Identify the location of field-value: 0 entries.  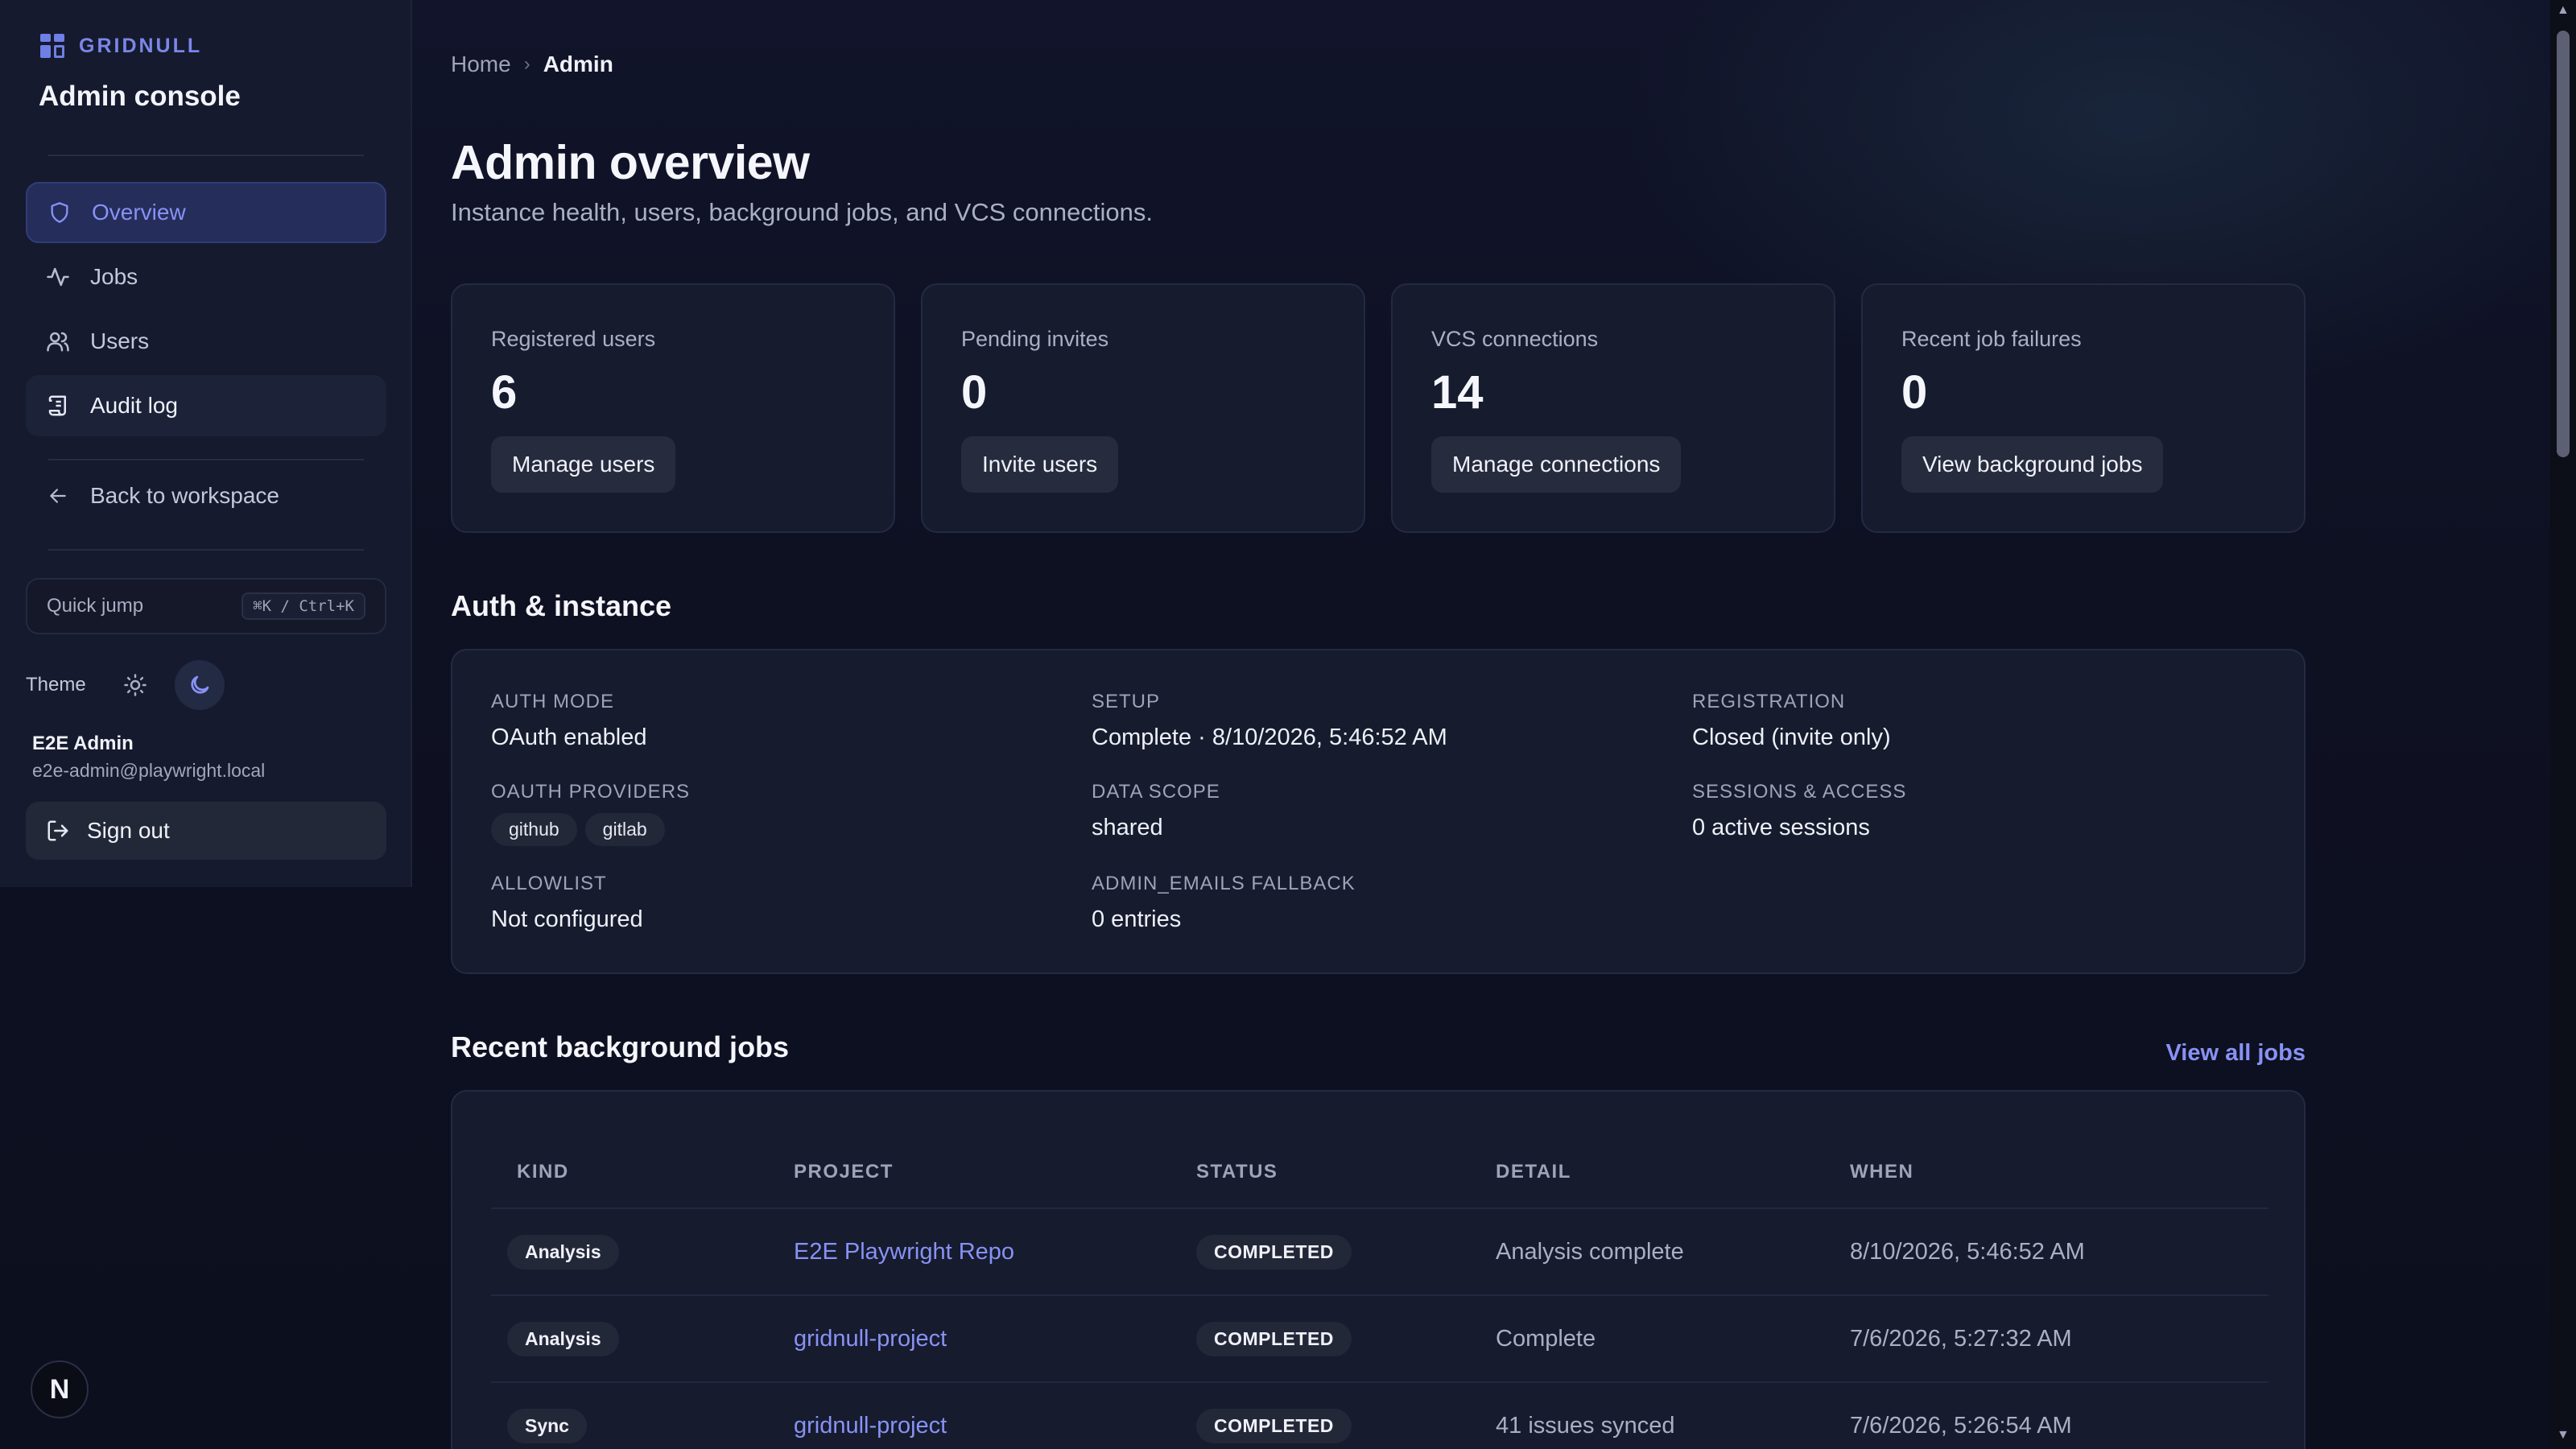
(1137, 919).